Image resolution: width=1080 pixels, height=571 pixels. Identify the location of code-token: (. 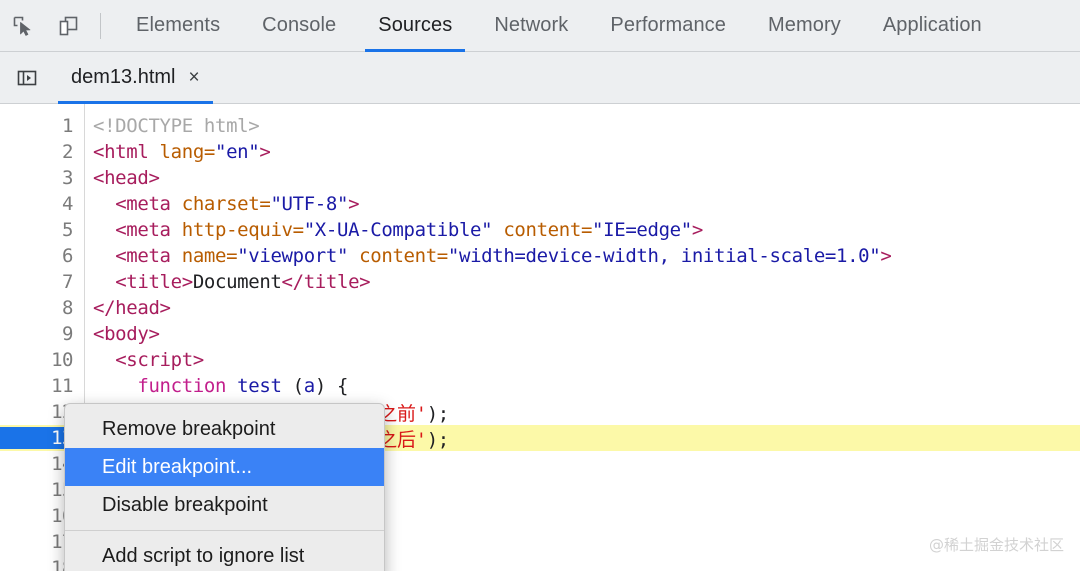
(292, 386).